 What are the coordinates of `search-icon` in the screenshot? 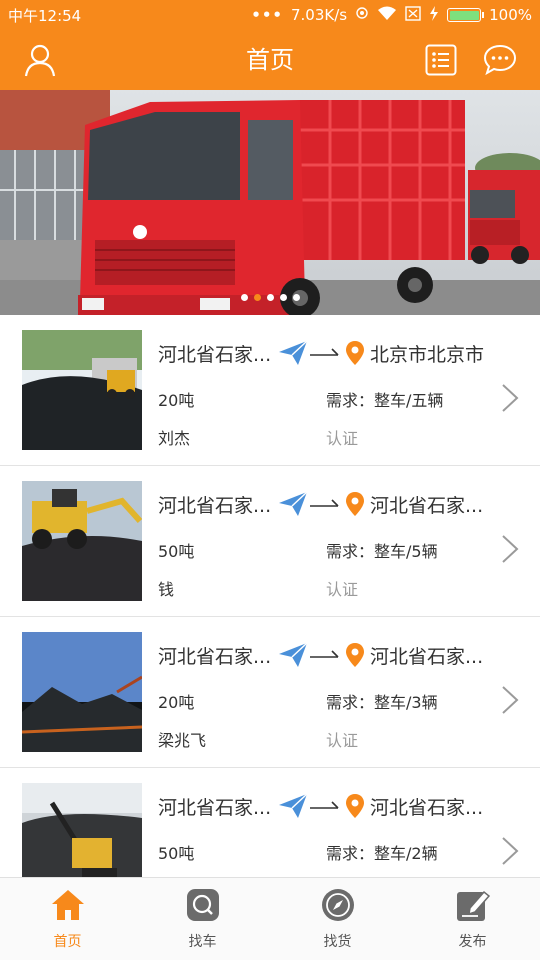 It's located at (203, 905).